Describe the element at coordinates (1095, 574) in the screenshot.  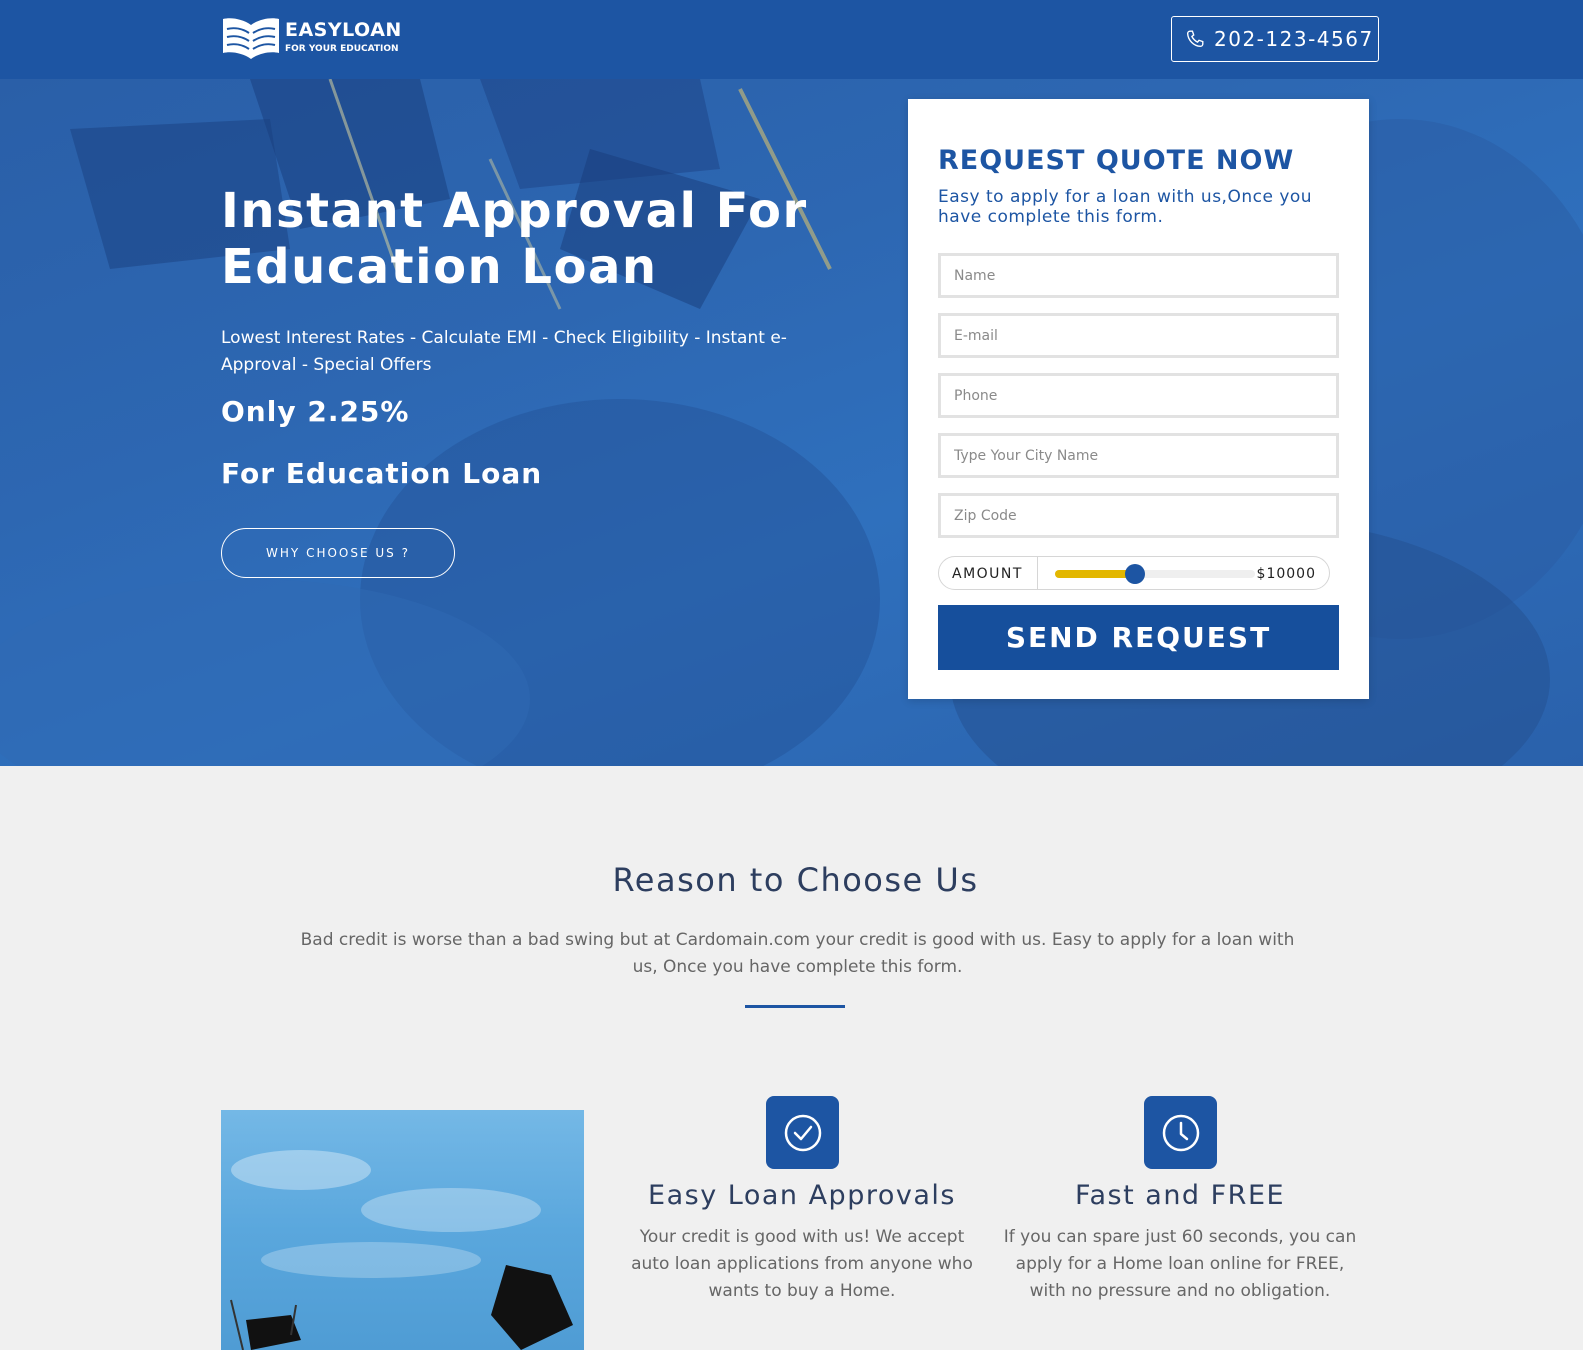
I see `amount-slider-fill` at that location.